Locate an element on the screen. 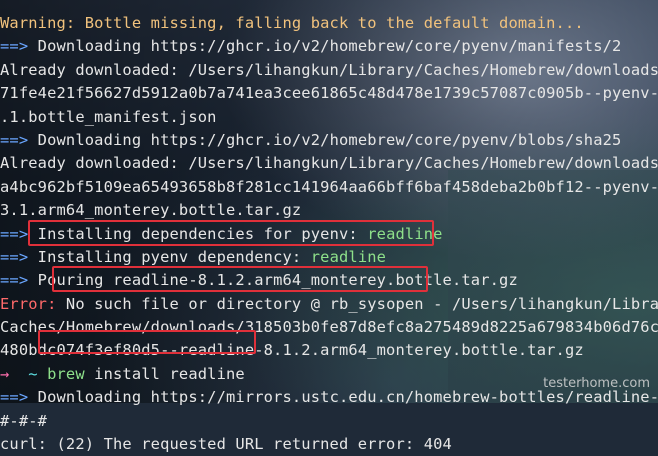  terminal-text-segment: → is located at coordinates (14, 373).